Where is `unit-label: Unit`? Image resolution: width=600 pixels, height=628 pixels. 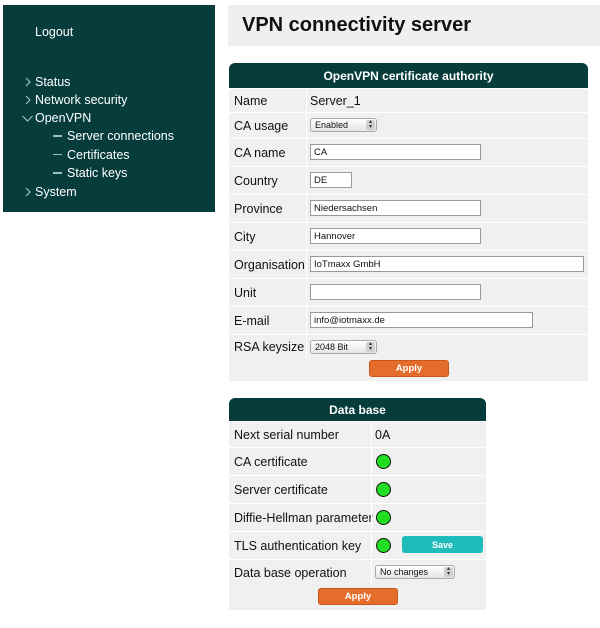
unit-label: Unit is located at coordinates (245, 293).